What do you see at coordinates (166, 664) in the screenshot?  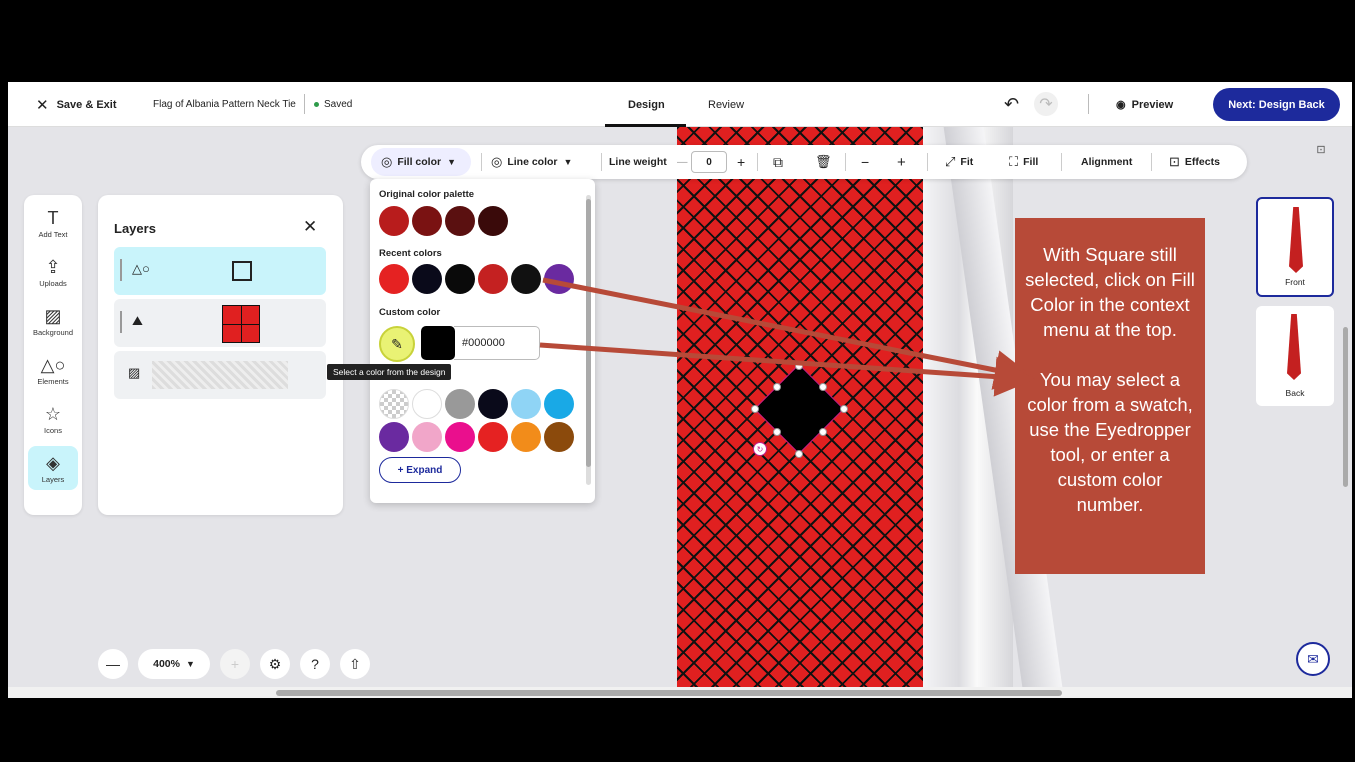 I see `zoom-value: 400%` at bounding box center [166, 664].